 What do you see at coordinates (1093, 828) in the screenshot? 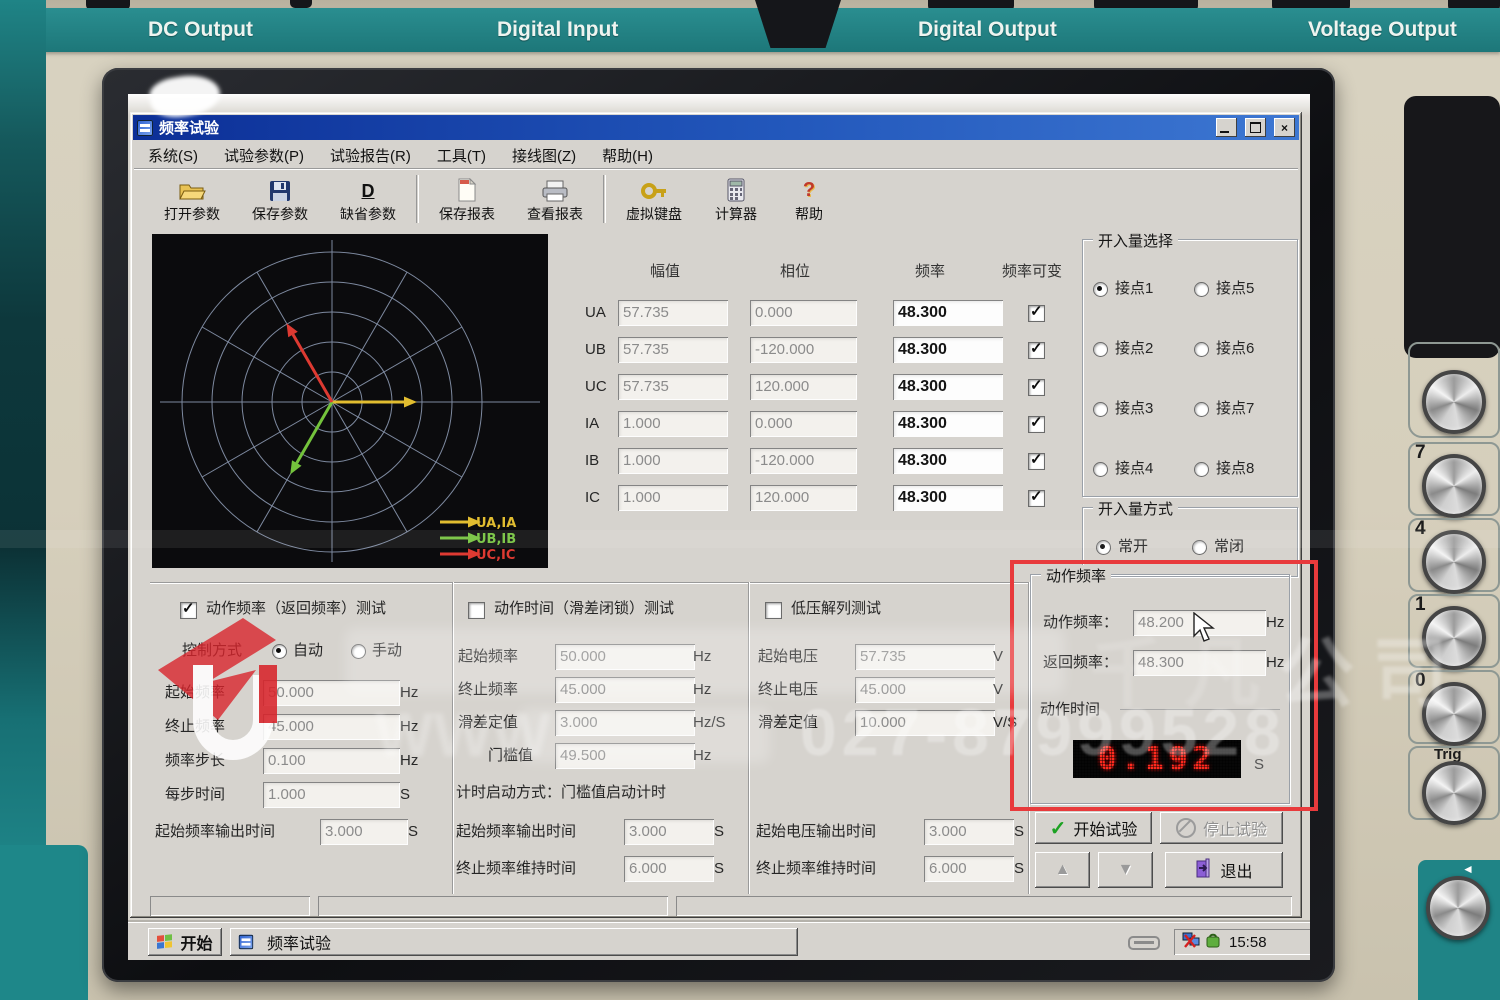
I see `start-test-button: ✓ 开始试验` at bounding box center [1093, 828].